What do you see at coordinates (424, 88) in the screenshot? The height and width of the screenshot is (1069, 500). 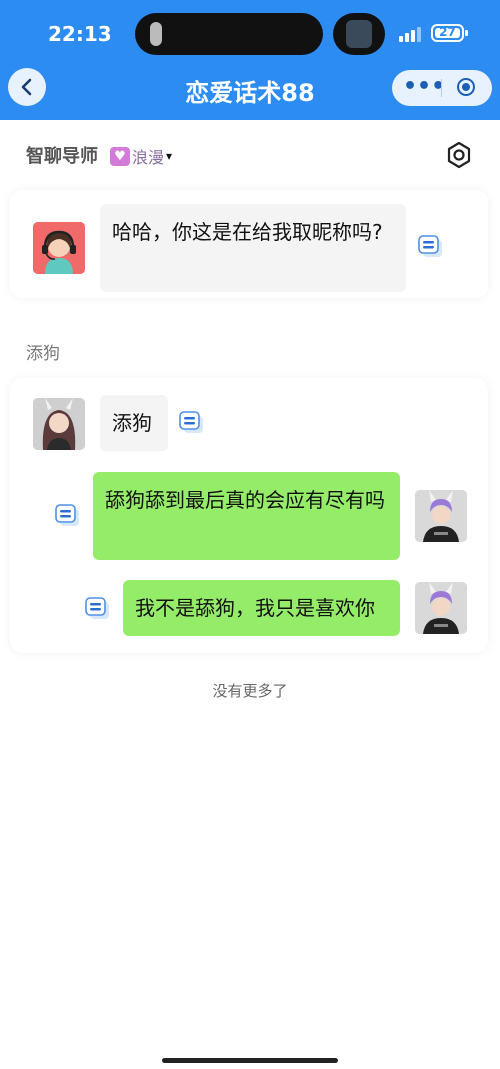 I see `more-options-icon: •••` at bounding box center [424, 88].